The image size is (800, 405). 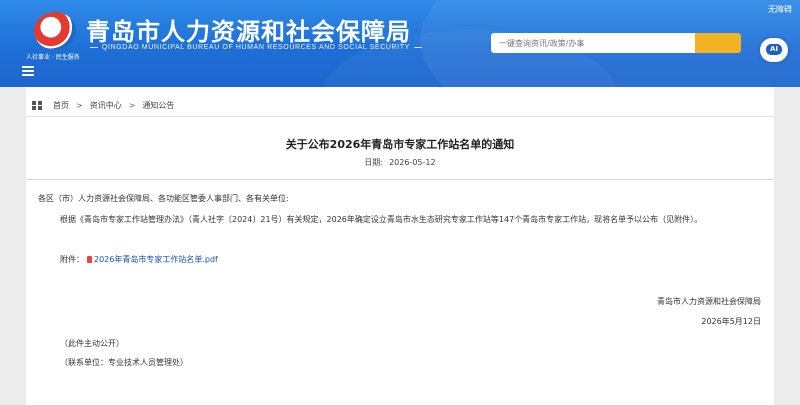 What do you see at coordinates (400, 179) in the screenshot?
I see `title-divider` at bounding box center [400, 179].